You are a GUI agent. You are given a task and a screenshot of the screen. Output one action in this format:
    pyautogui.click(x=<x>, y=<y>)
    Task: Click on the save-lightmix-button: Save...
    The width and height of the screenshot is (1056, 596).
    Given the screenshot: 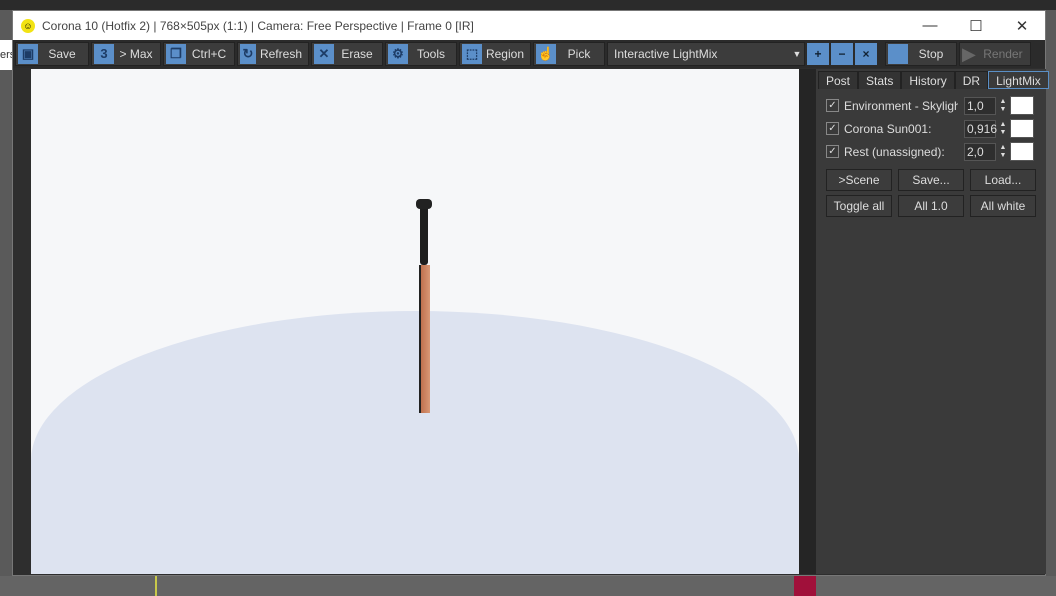 What is the action you would take?
    pyautogui.click(x=931, y=180)
    